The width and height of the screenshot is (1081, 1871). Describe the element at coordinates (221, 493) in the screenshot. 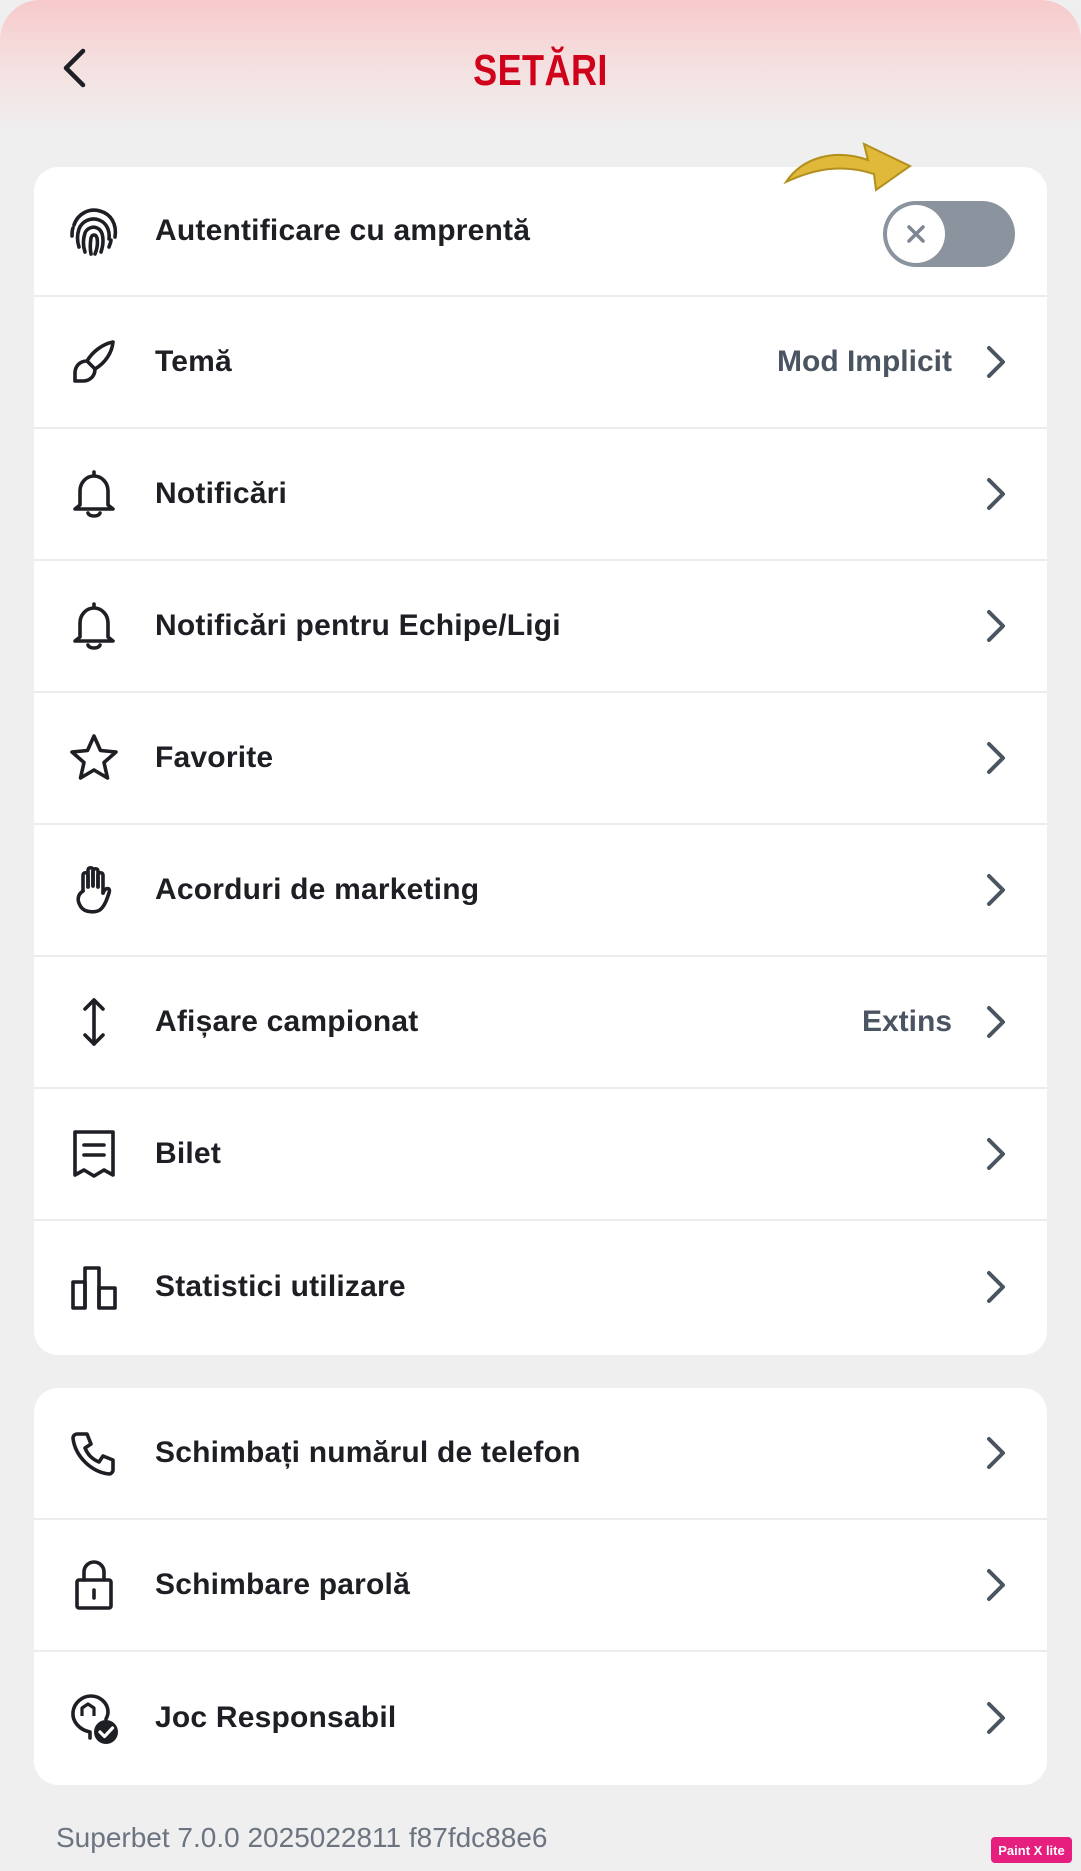

I see `settings-row-label: Notificări` at that location.